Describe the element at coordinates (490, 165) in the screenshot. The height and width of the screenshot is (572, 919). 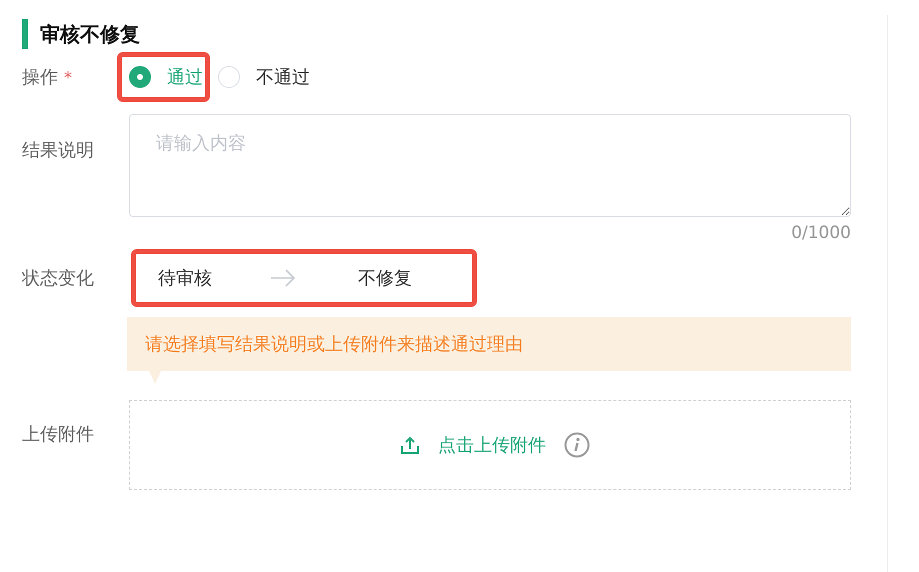
I see `input-field: 请输入内容` at that location.